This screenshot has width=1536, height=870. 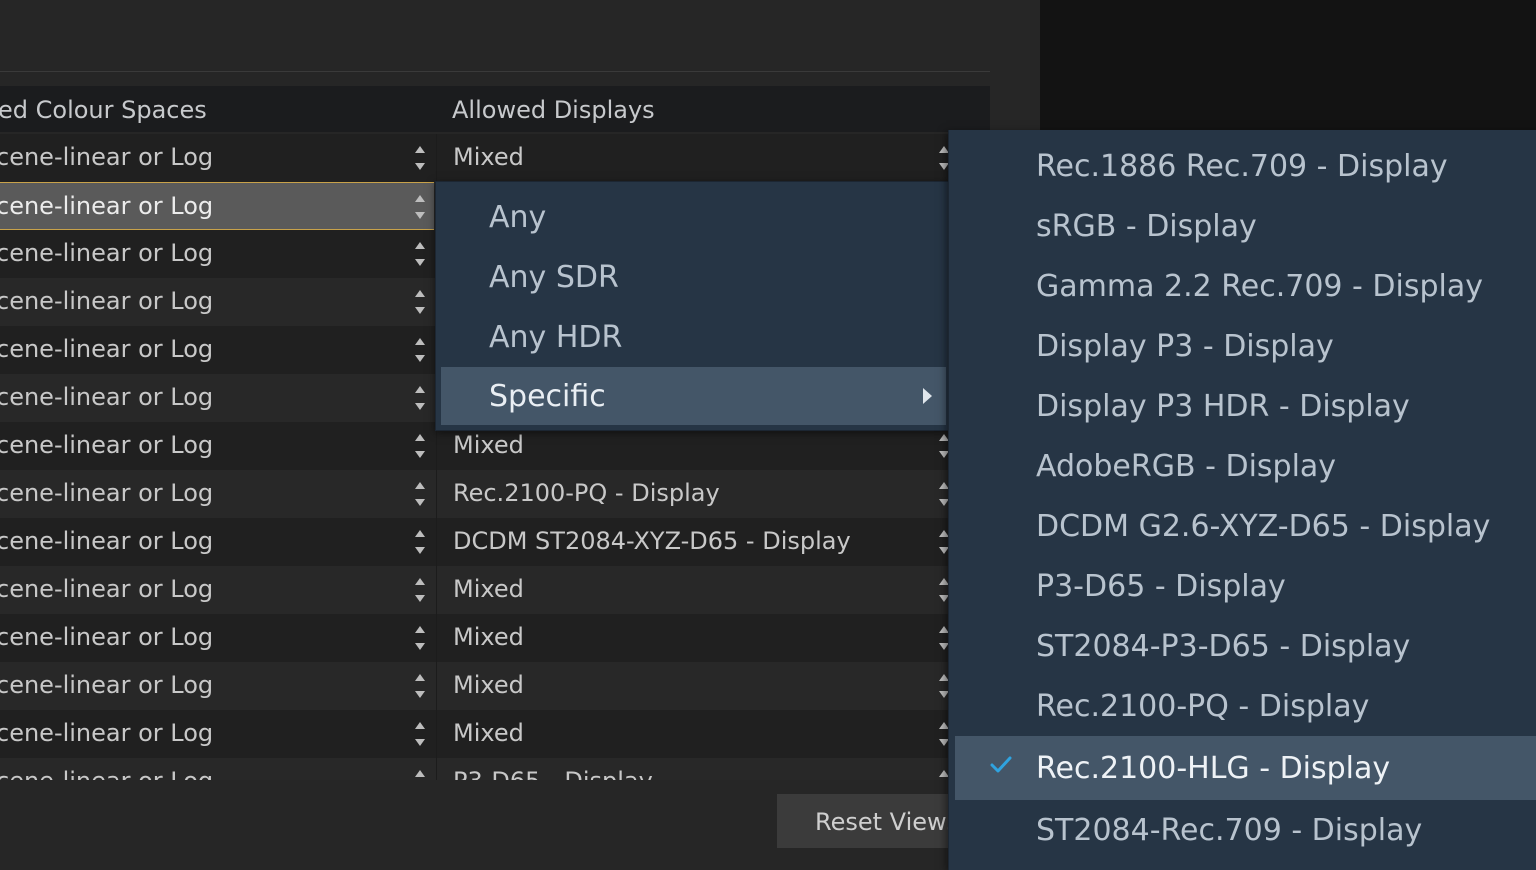 I want to click on submenu-item: Gamma 2.2 Rec.709 - Display, so click(x=1245, y=286).